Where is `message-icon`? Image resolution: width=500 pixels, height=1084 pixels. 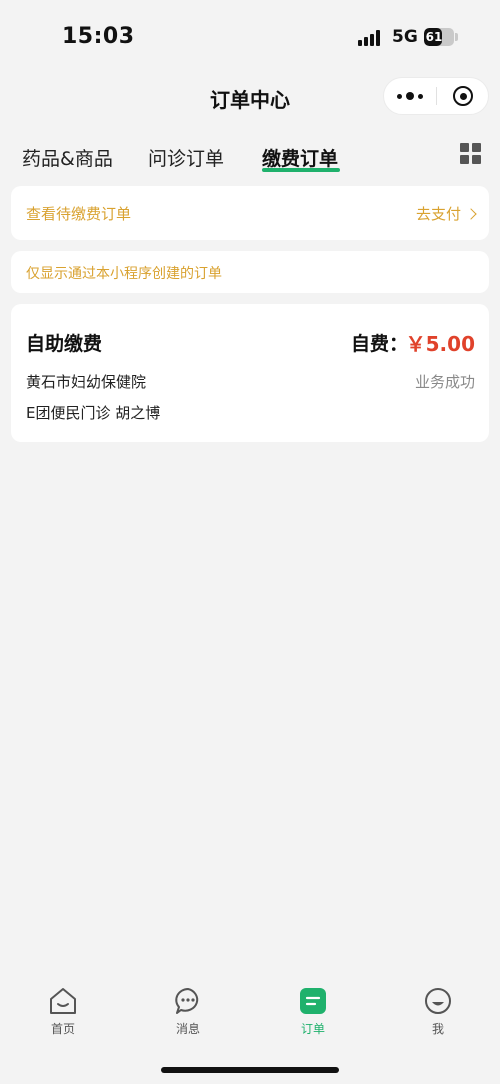
message-icon is located at coordinates (187, 1001).